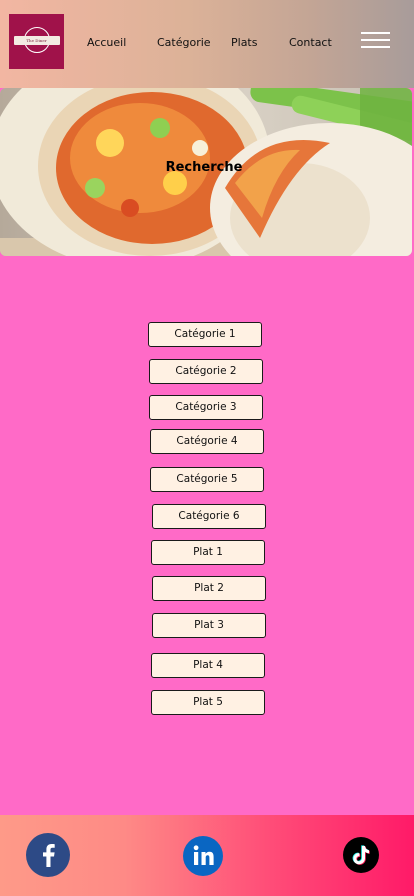 The image size is (414, 896). Describe the element at coordinates (208, 552) in the screenshot. I see `plat-1-button: Plat 1` at that location.